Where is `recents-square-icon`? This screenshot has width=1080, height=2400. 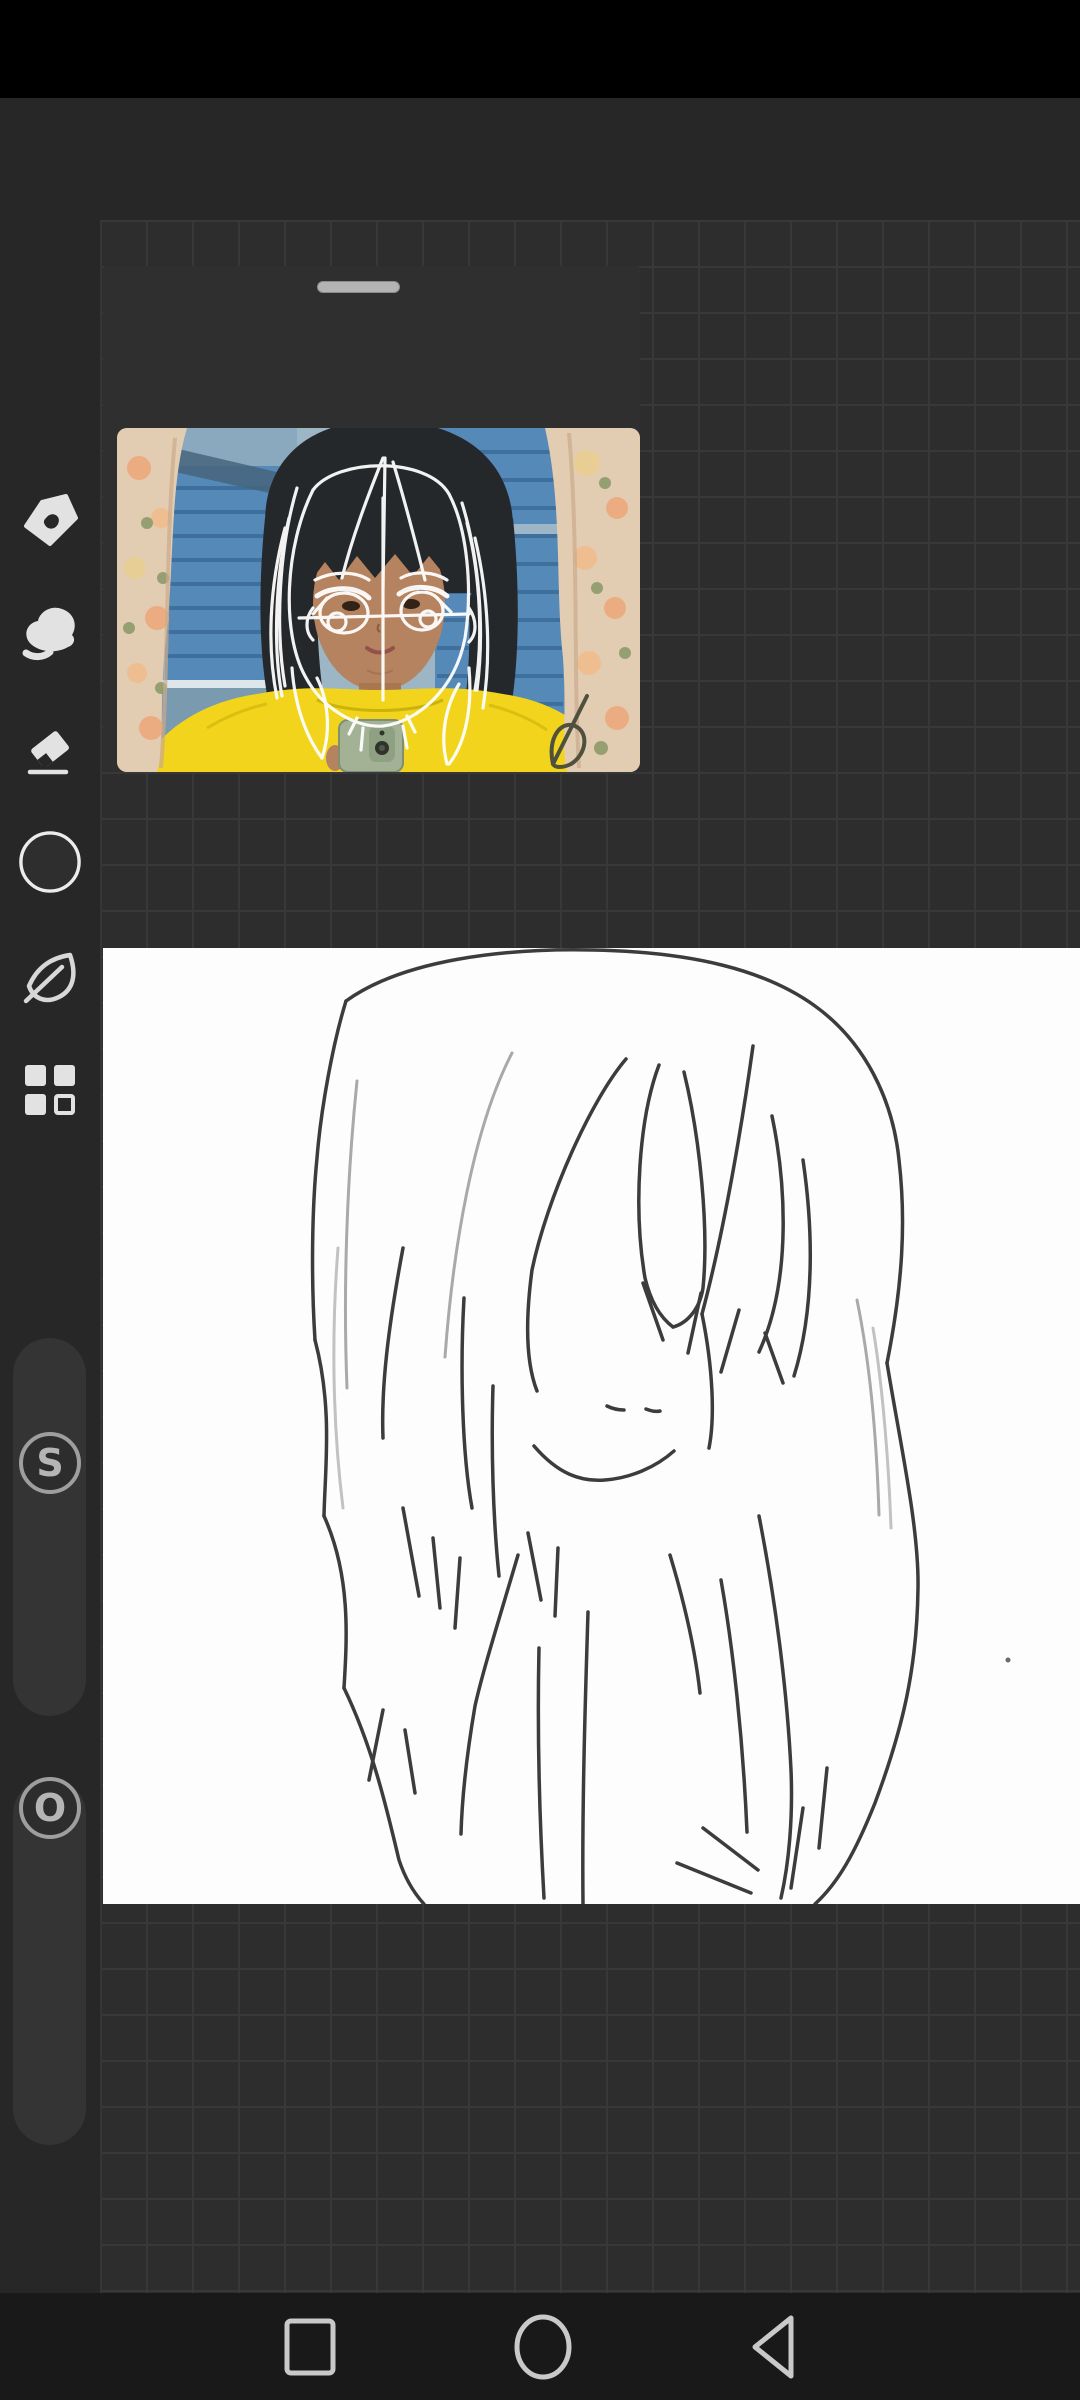 recents-square-icon is located at coordinates (310, 2347).